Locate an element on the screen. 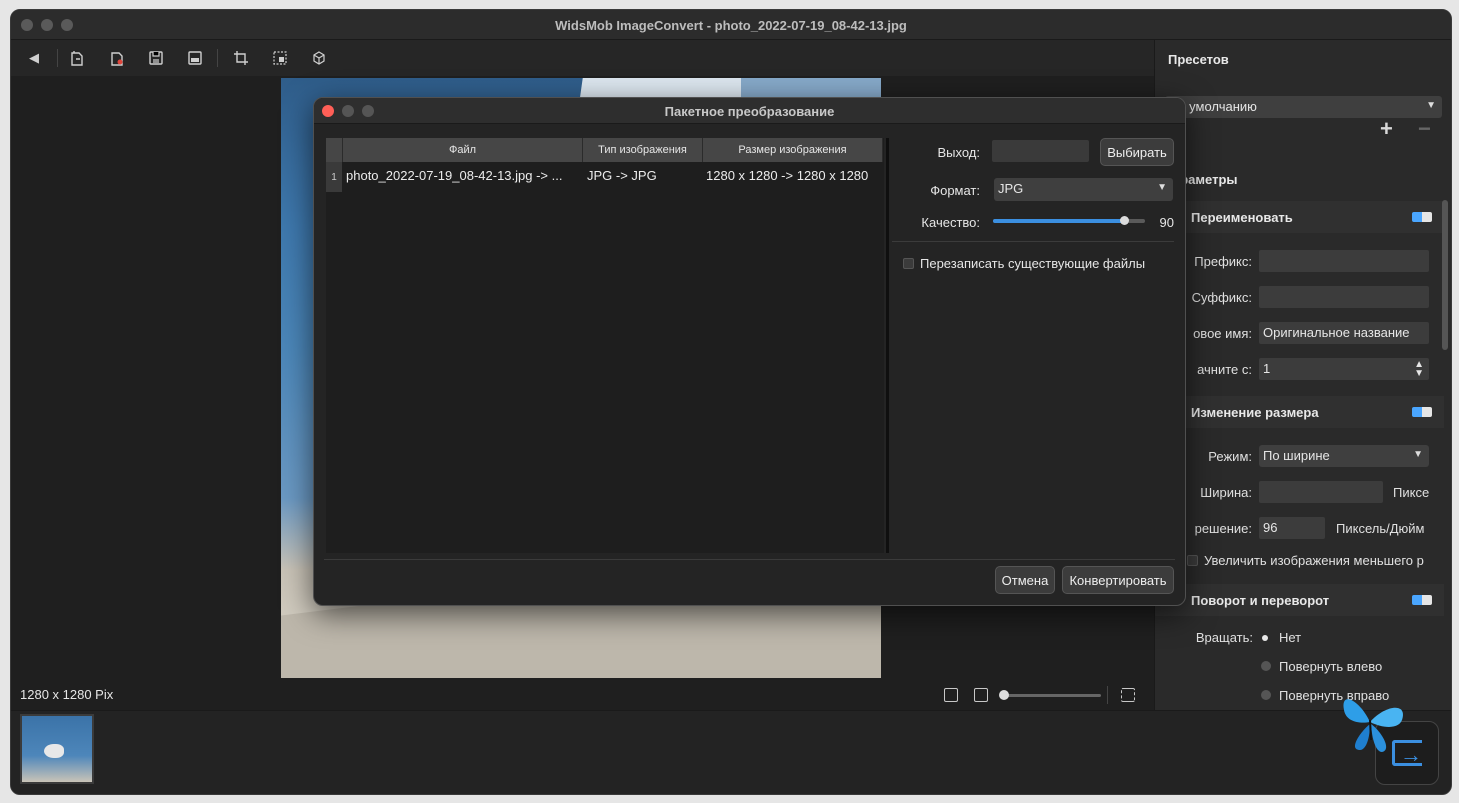 This screenshot has height=803, width=1459. cancel-button: Отмена is located at coordinates (1025, 580).